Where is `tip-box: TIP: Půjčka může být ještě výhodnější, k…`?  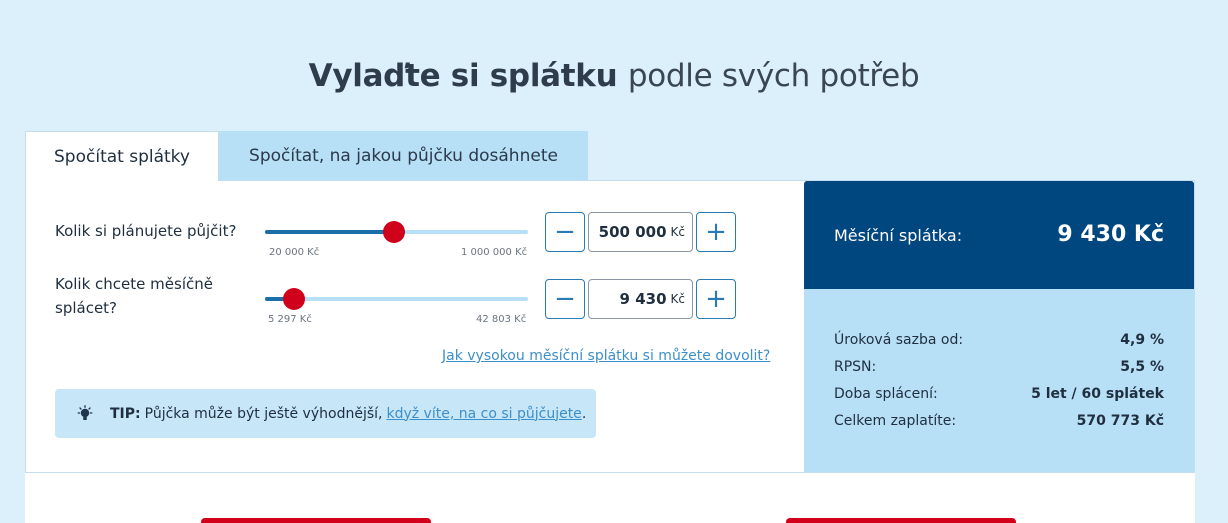 tip-box: TIP: Půjčka může být ještě výhodnější, k… is located at coordinates (325, 413).